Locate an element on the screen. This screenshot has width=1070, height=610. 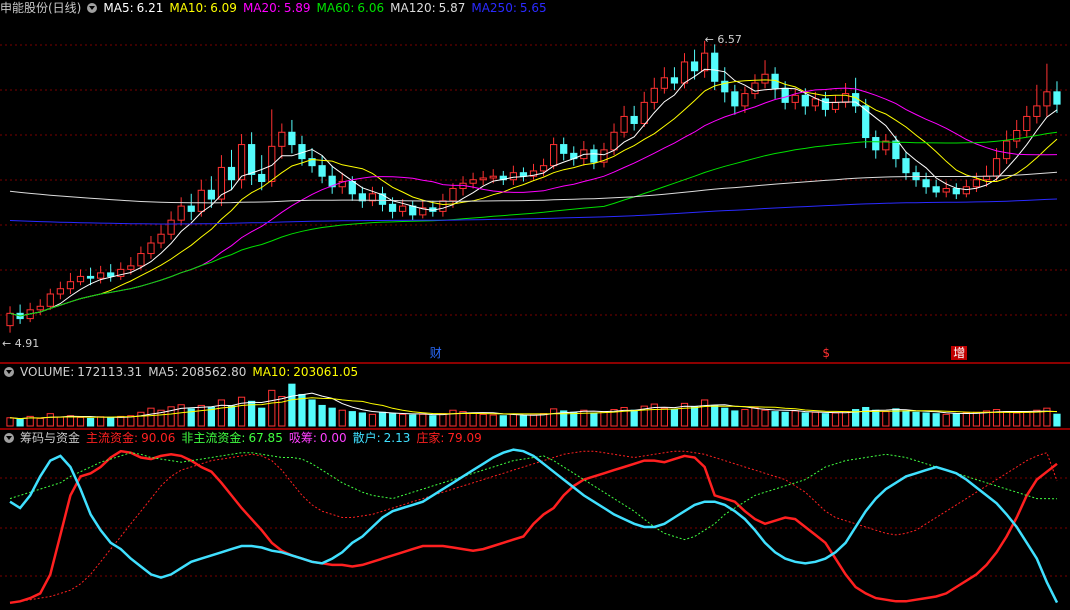
indicator-title: 筹码与资金 is located at coordinates (50, 438).